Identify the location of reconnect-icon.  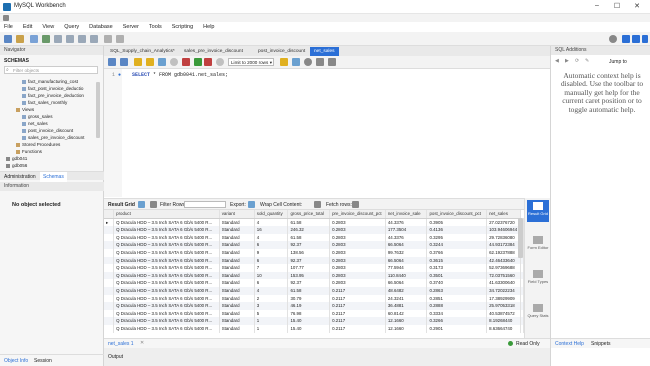
(120, 39).